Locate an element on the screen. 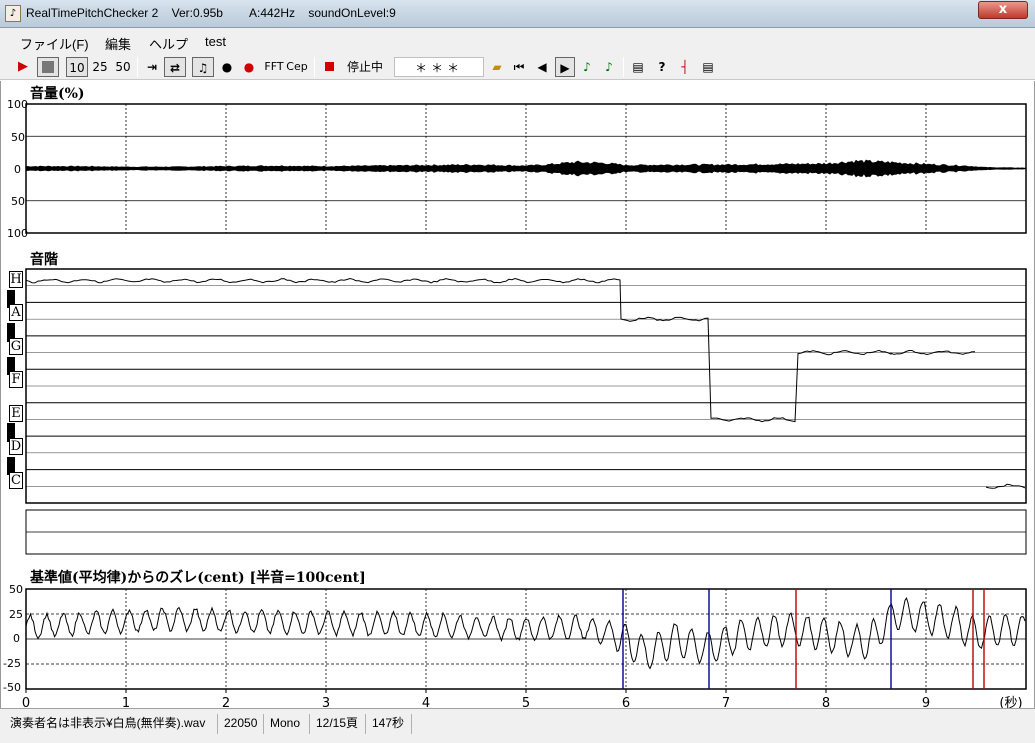  time-tick-label: 3 is located at coordinates (326, 702).